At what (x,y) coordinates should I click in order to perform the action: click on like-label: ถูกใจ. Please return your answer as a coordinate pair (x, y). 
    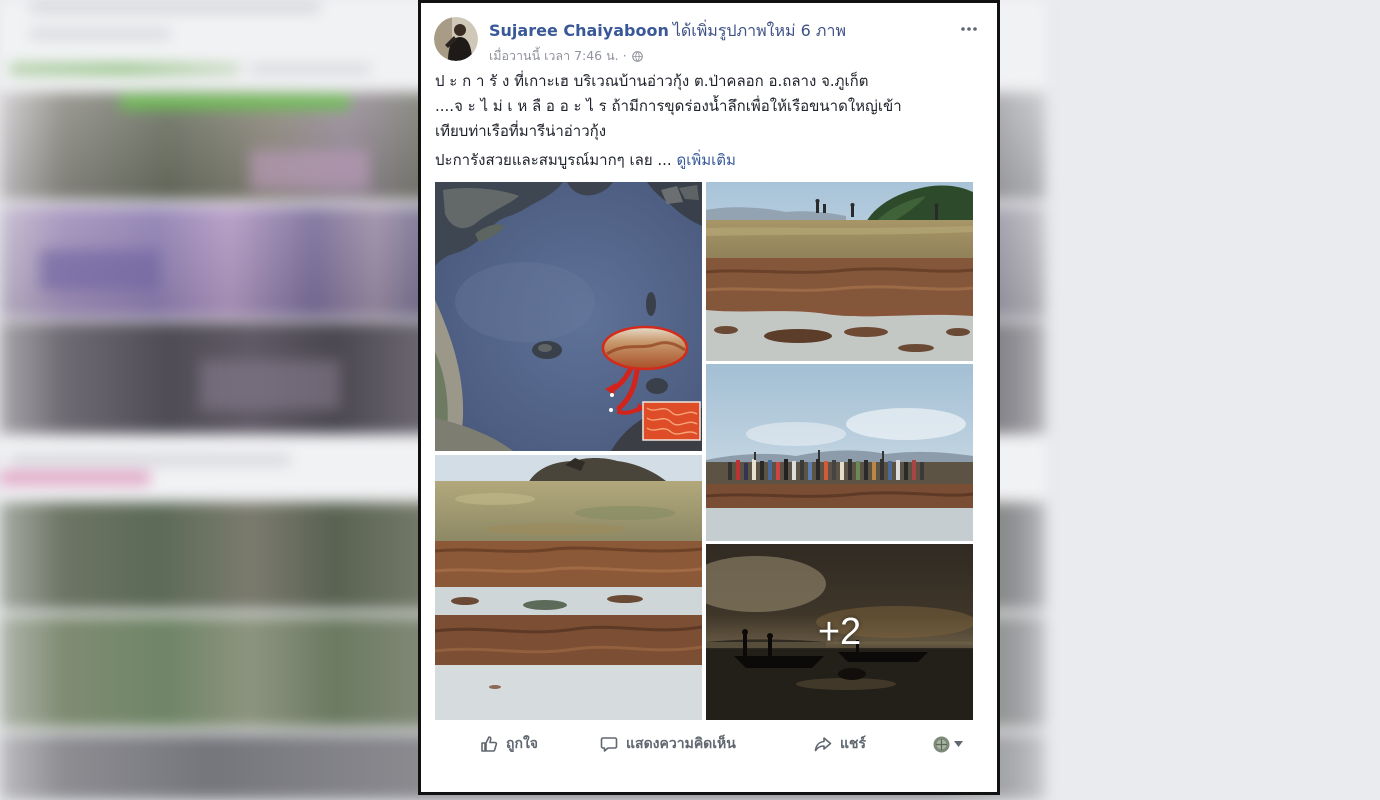
    Looking at the image, I should click on (522, 744).